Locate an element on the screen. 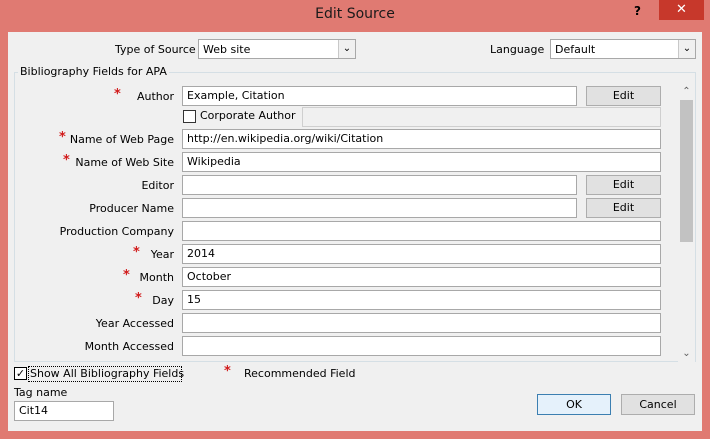 This screenshot has height=439, width=710. month-accessed-label: Month Accessed is located at coordinates (129, 346).